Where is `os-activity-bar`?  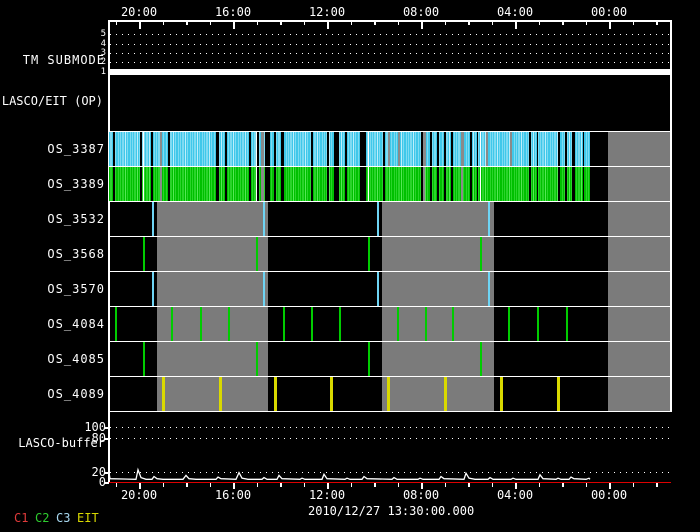
os-activity-bar is located at coordinates (349, 184).